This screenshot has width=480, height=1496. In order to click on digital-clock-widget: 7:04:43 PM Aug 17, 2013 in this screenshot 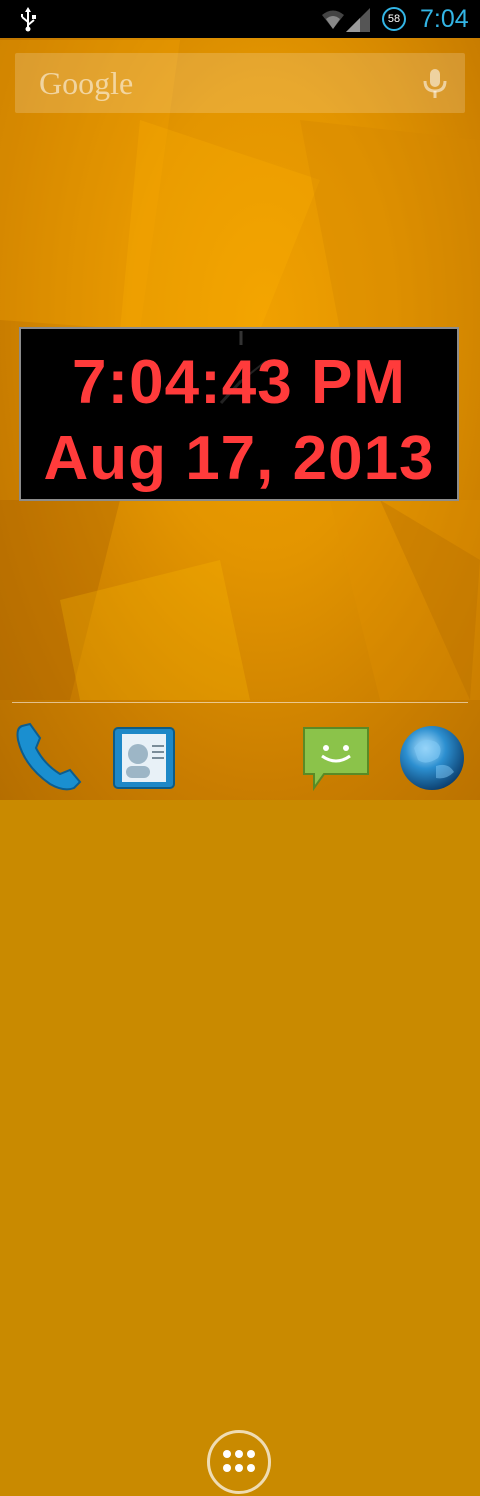, I will do `click(239, 414)`.